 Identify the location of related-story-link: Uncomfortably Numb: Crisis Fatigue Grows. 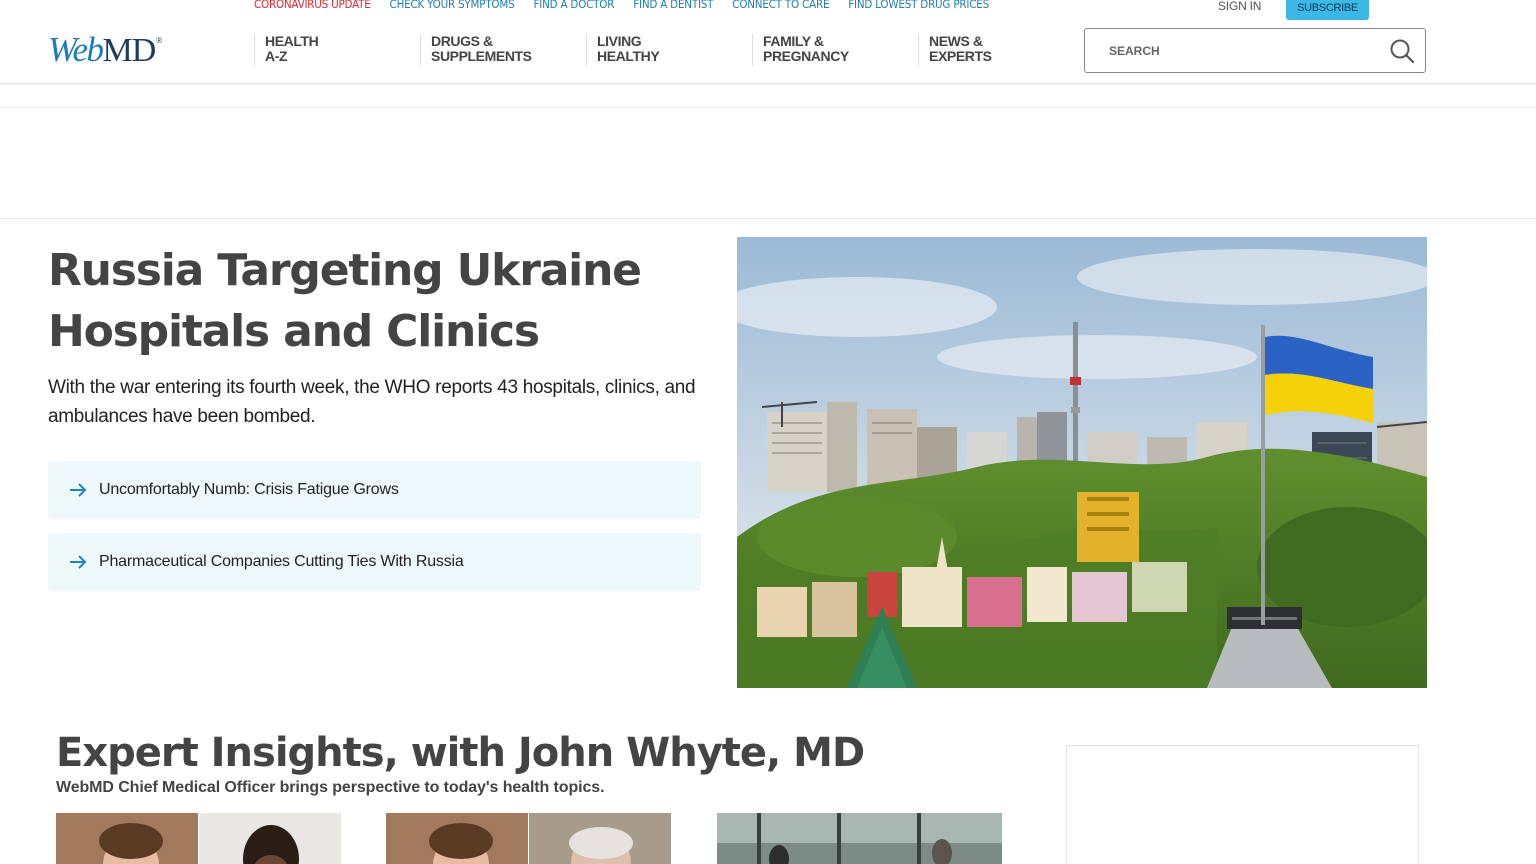
(374, 490).